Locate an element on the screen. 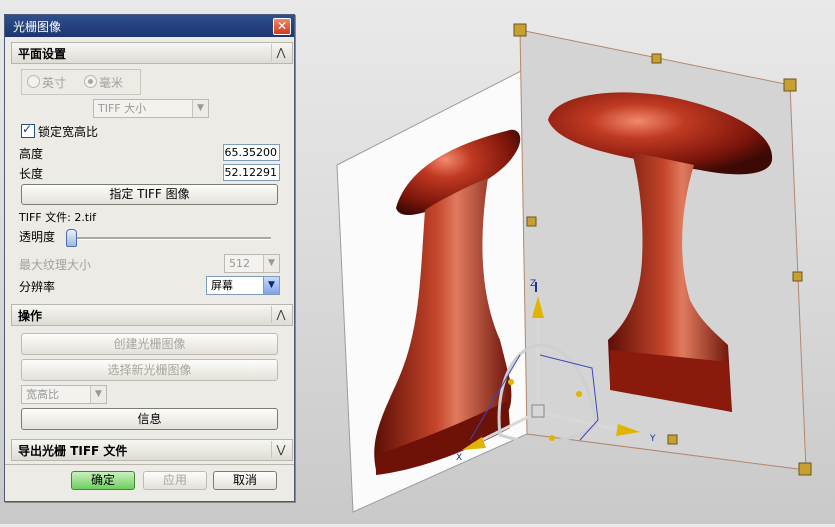 Image resolution: width=835 pixels, height=527 pixels. handle-bottom-mid is located at coordinates (672, 439).